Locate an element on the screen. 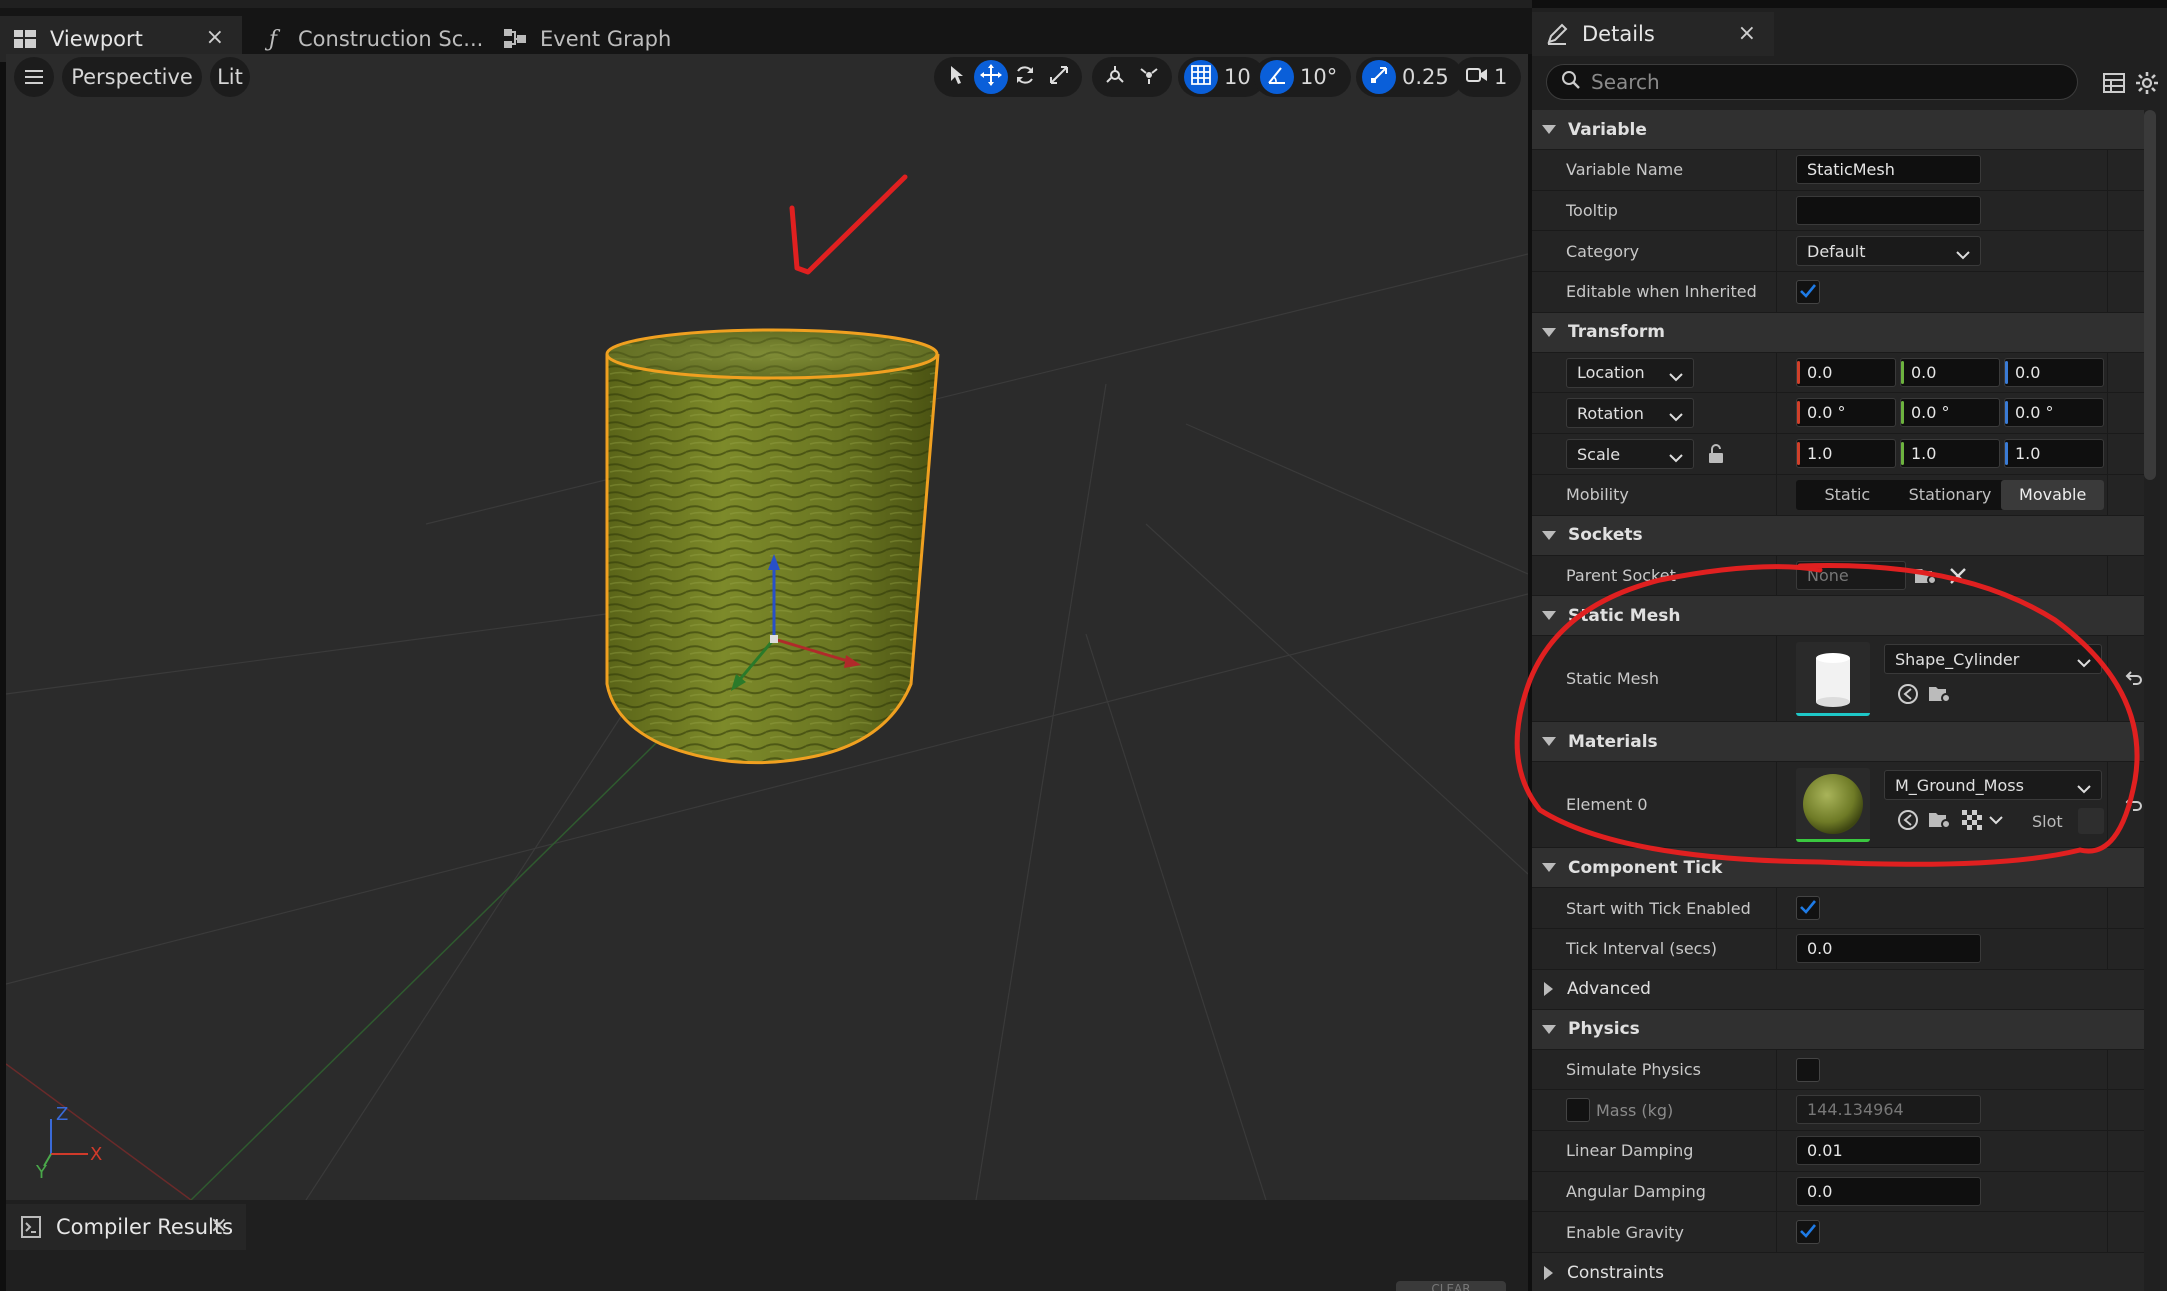 The image size is (2167, 1291). clear-x-icon is located at coordinates (1958, 576).